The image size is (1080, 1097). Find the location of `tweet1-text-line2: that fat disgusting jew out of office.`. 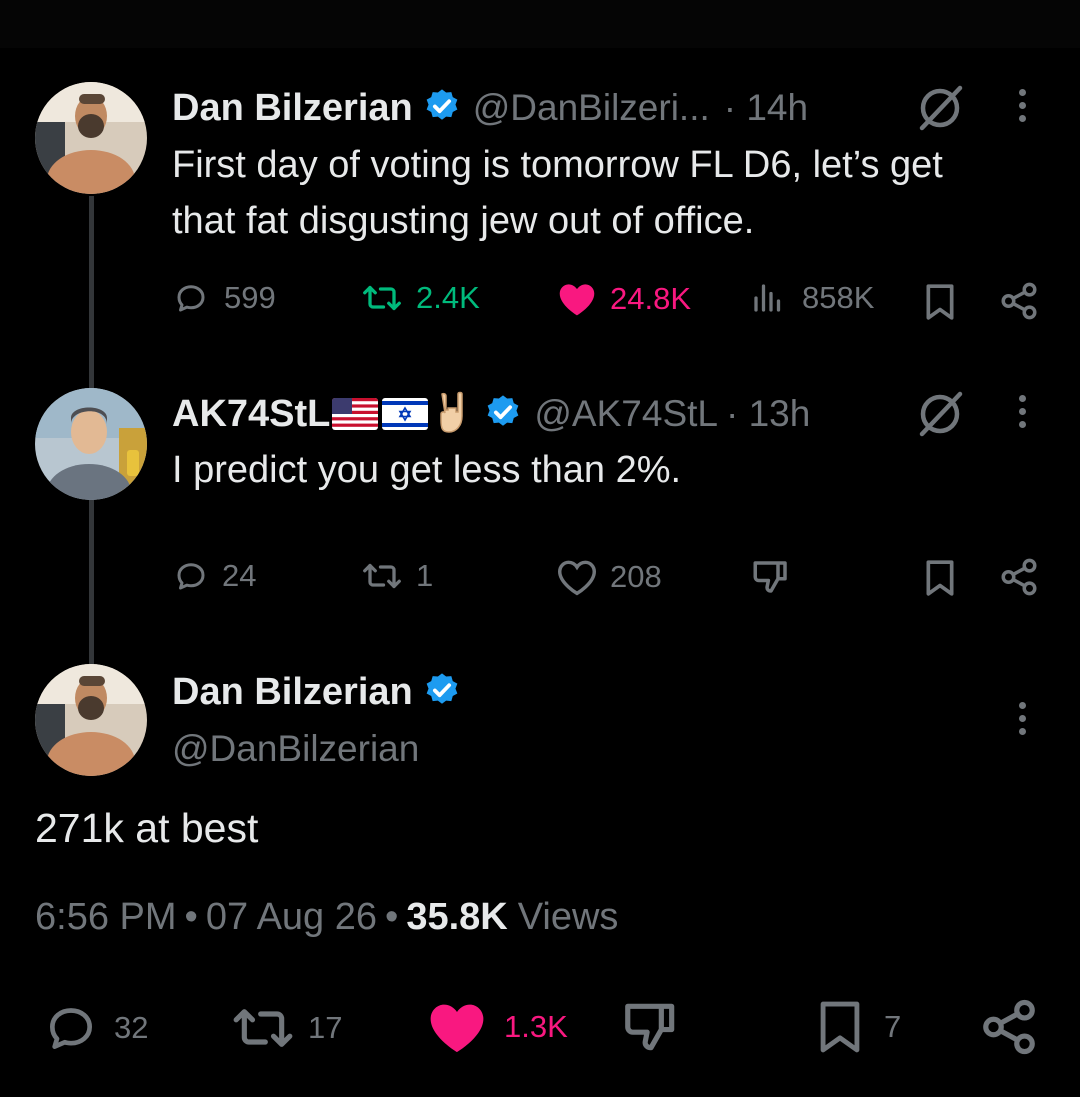

tweet1-text-line2: that fat disgusting jew out of office. is located at coordinates (463, 221).